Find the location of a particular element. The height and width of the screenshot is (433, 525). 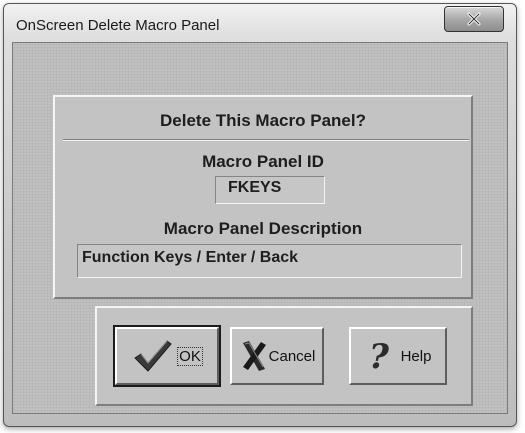

x-mark-icon is located at coordinates (254, 356).